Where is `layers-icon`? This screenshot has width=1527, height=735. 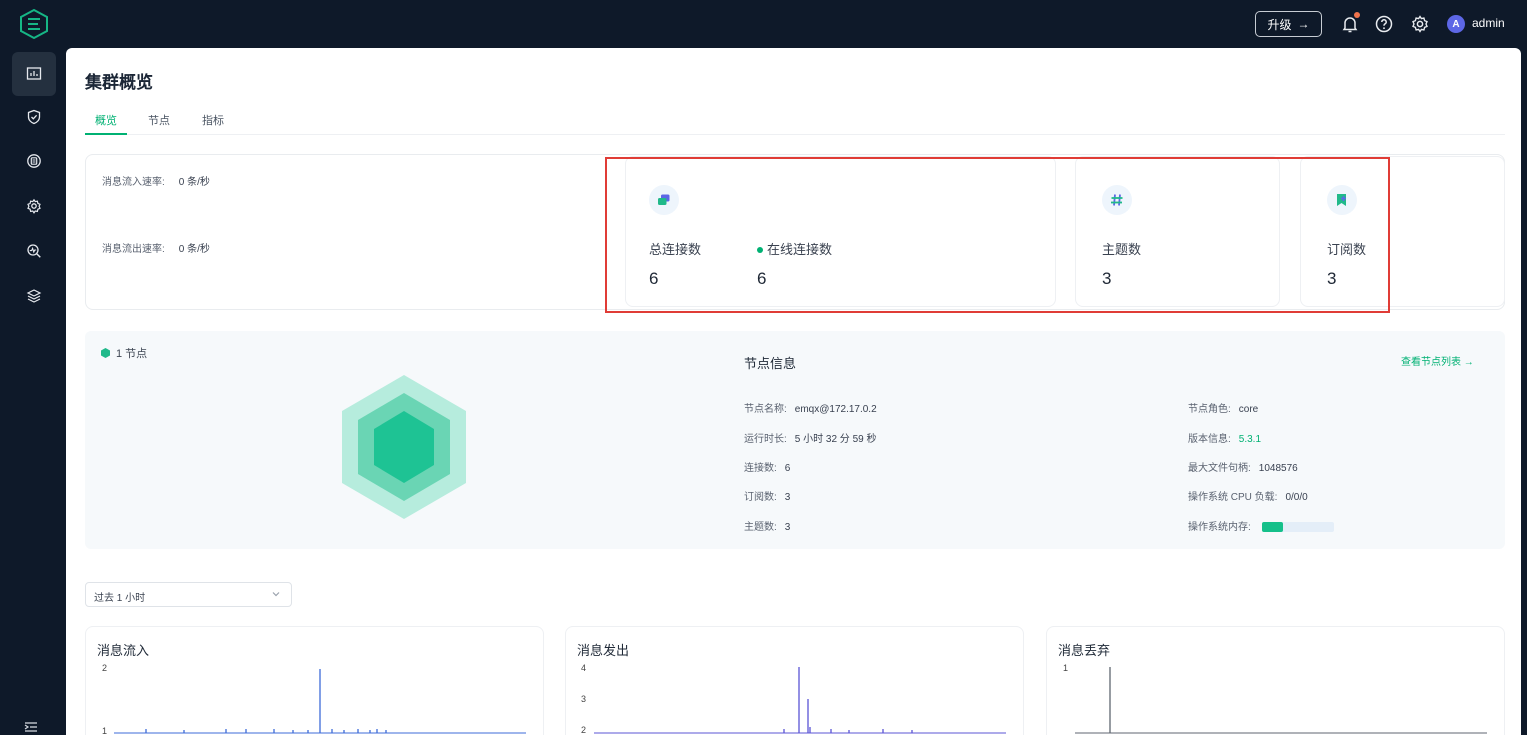
layers-icon is located at coordinates (34, 296).